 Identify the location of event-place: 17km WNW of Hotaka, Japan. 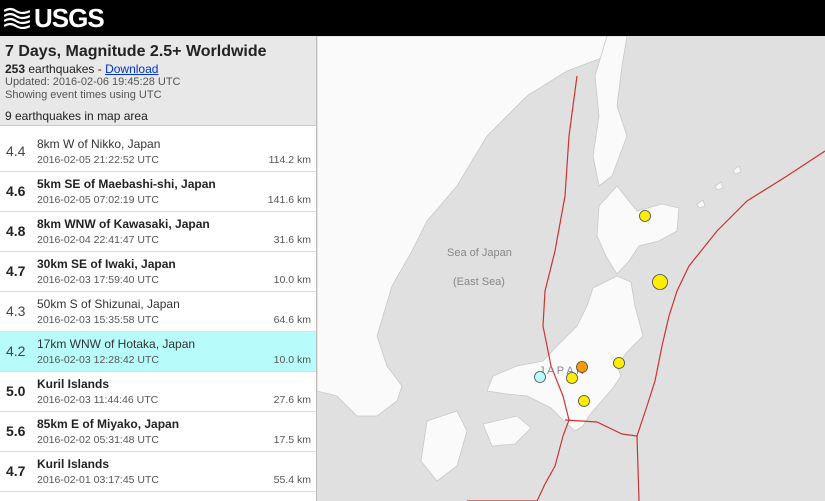
(116, 344).